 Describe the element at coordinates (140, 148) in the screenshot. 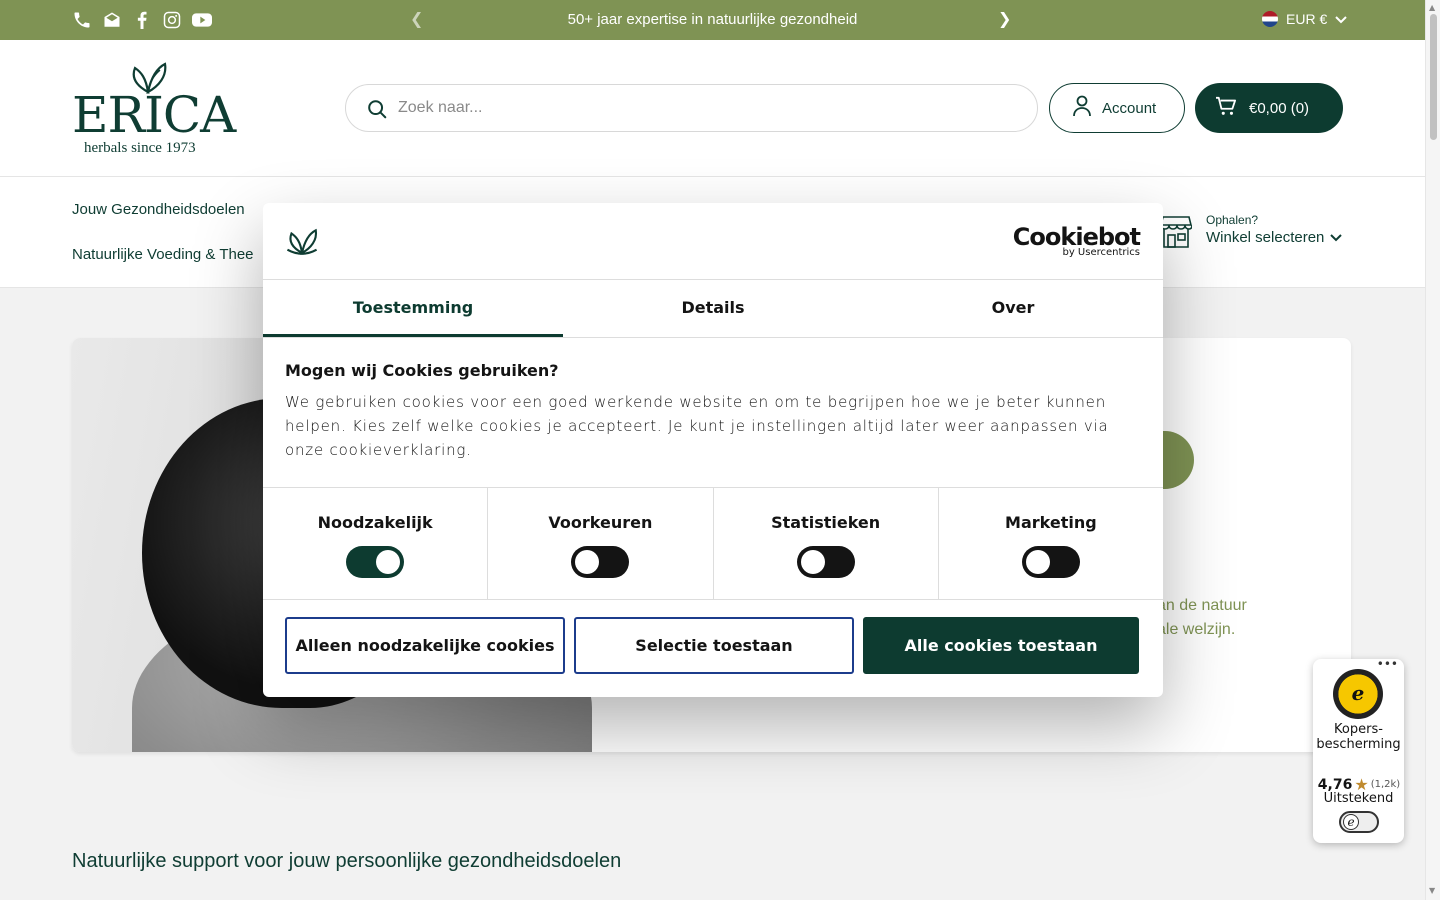

I see `logo-tagline: herbals since 1973` at that location.